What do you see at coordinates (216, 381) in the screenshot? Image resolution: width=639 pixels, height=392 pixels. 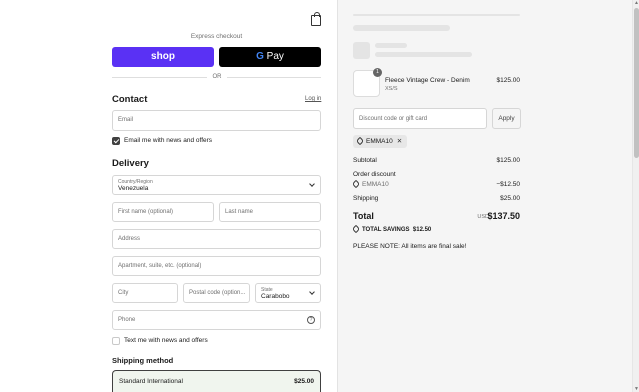 I see `shipping-option-standard: Standard International $25.00` at bounding box center [216, 381].